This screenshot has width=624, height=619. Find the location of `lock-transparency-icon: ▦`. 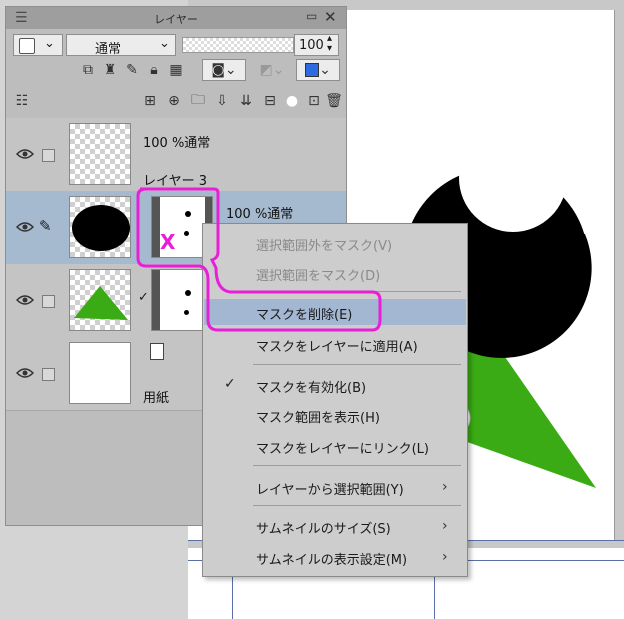

lock-transparency-icon: ▦ is located at coordinates (176, 70).